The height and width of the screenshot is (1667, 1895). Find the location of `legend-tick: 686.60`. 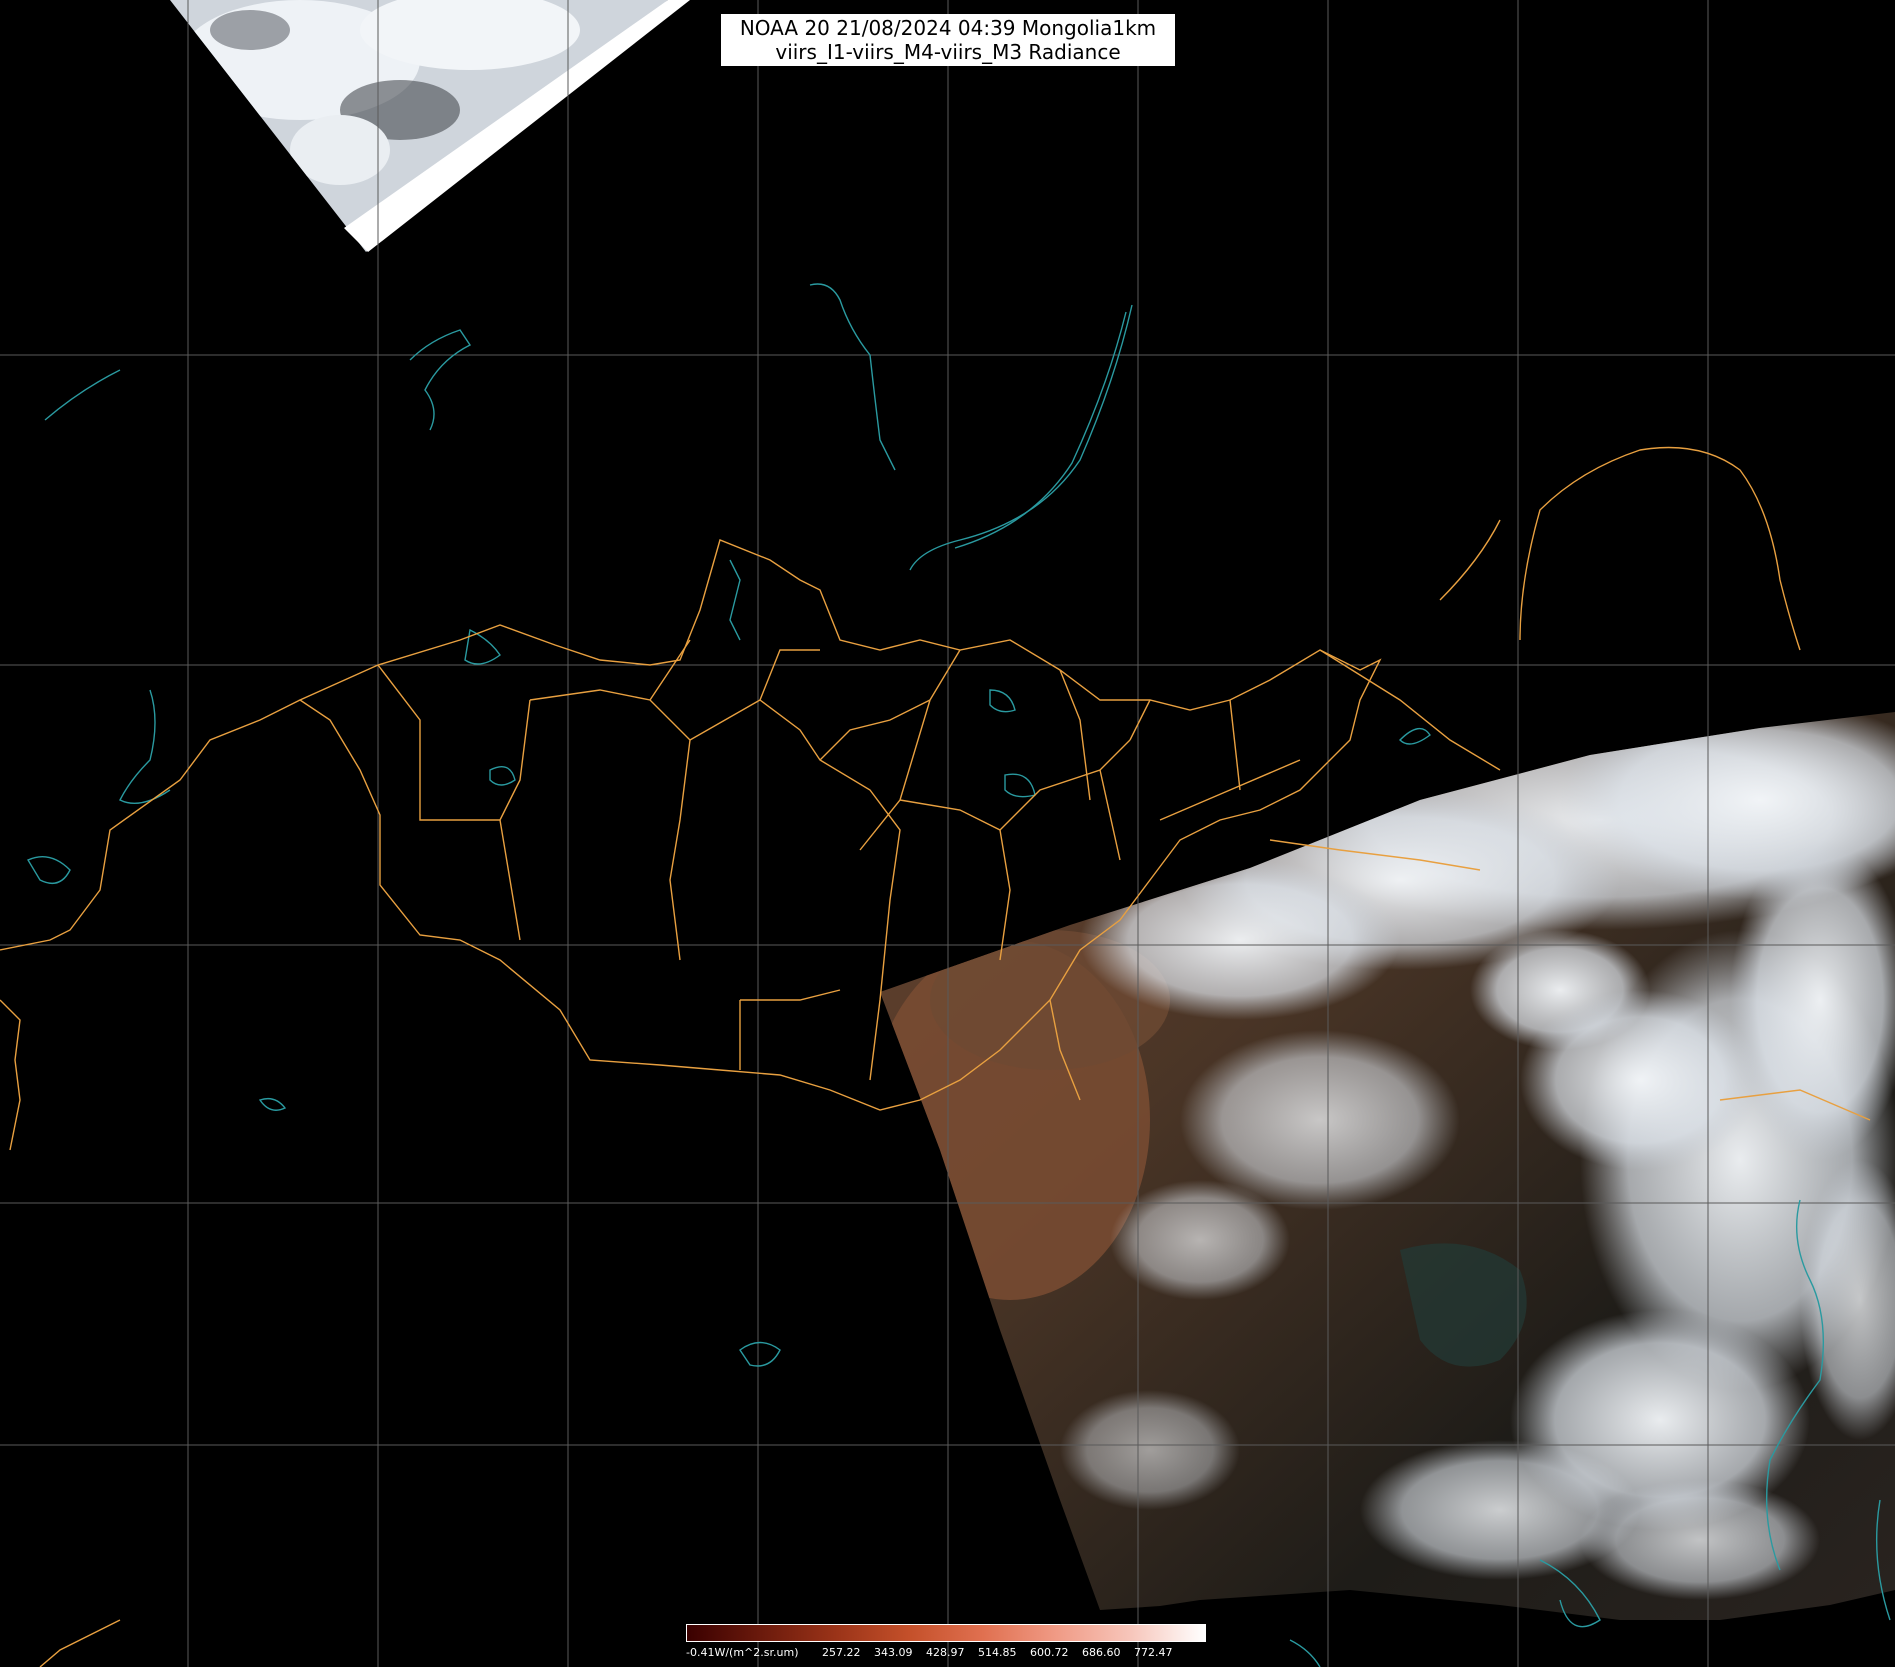

legend-tick: 686.60 is located at coordinates (1101, 1652).